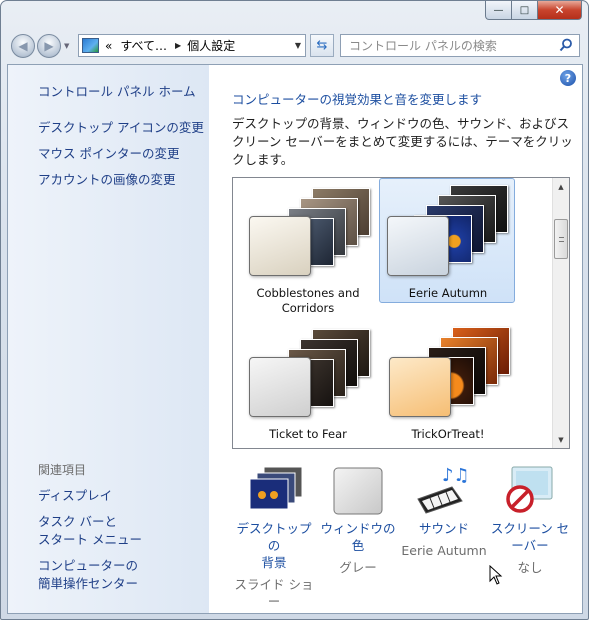 This screenshot has height=620, width=589. What do you see at coordinates (530, 528) in the screenshot?
I see `setting-label: スクリーン セ` at bounding box center [530, 528].